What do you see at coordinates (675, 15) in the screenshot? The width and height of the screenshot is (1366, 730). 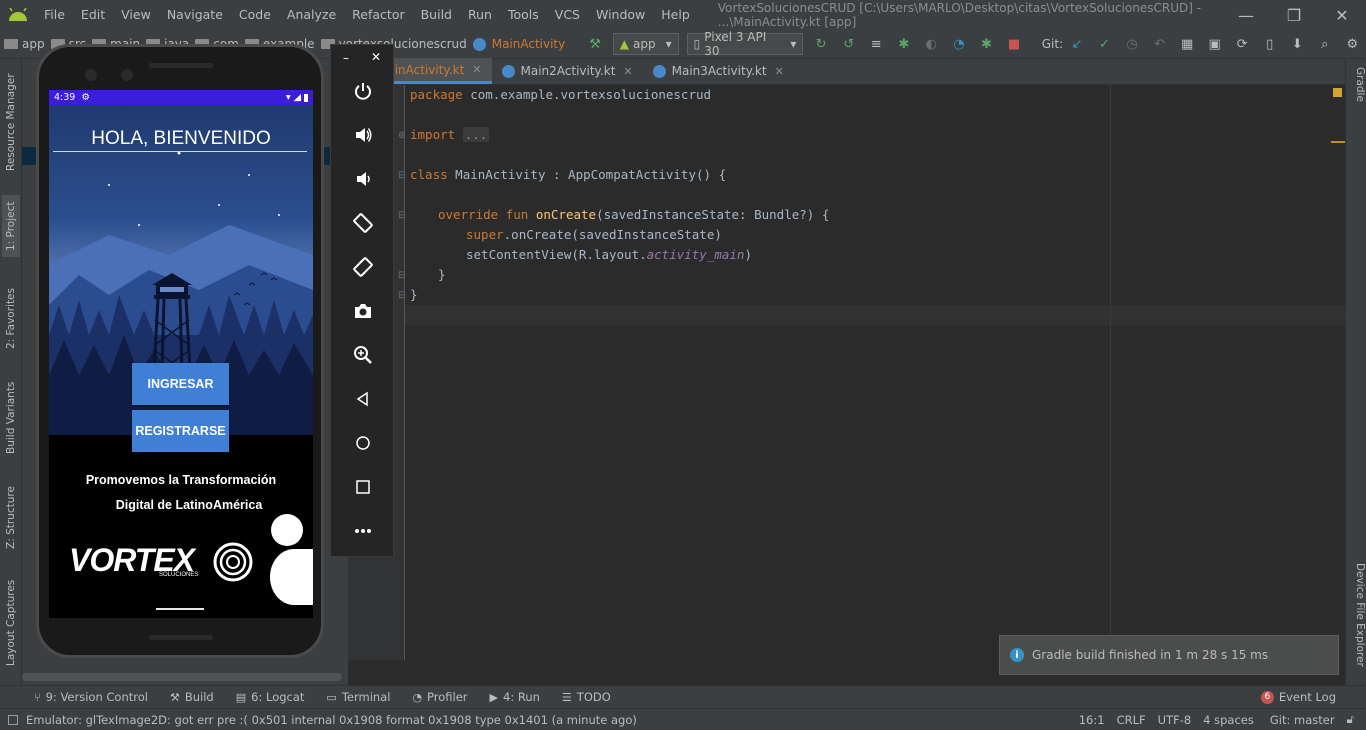 I see `menu-help: Help` at bounding box center [675, 15].